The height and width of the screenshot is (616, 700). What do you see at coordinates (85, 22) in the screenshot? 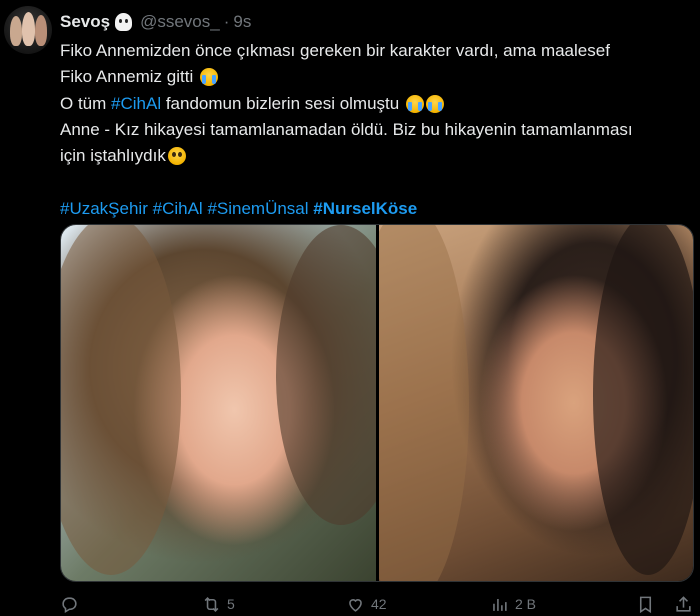
I see `display-name: Sevoş` at bounding box center [85, 22].